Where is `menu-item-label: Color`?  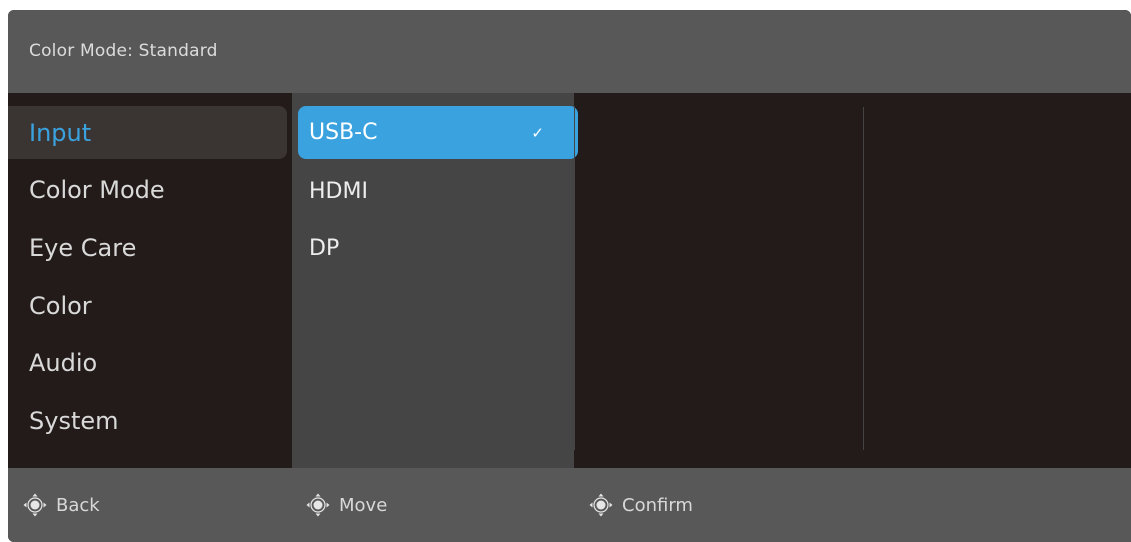 menu-item-label: Color is located at coordinates (60, 305).